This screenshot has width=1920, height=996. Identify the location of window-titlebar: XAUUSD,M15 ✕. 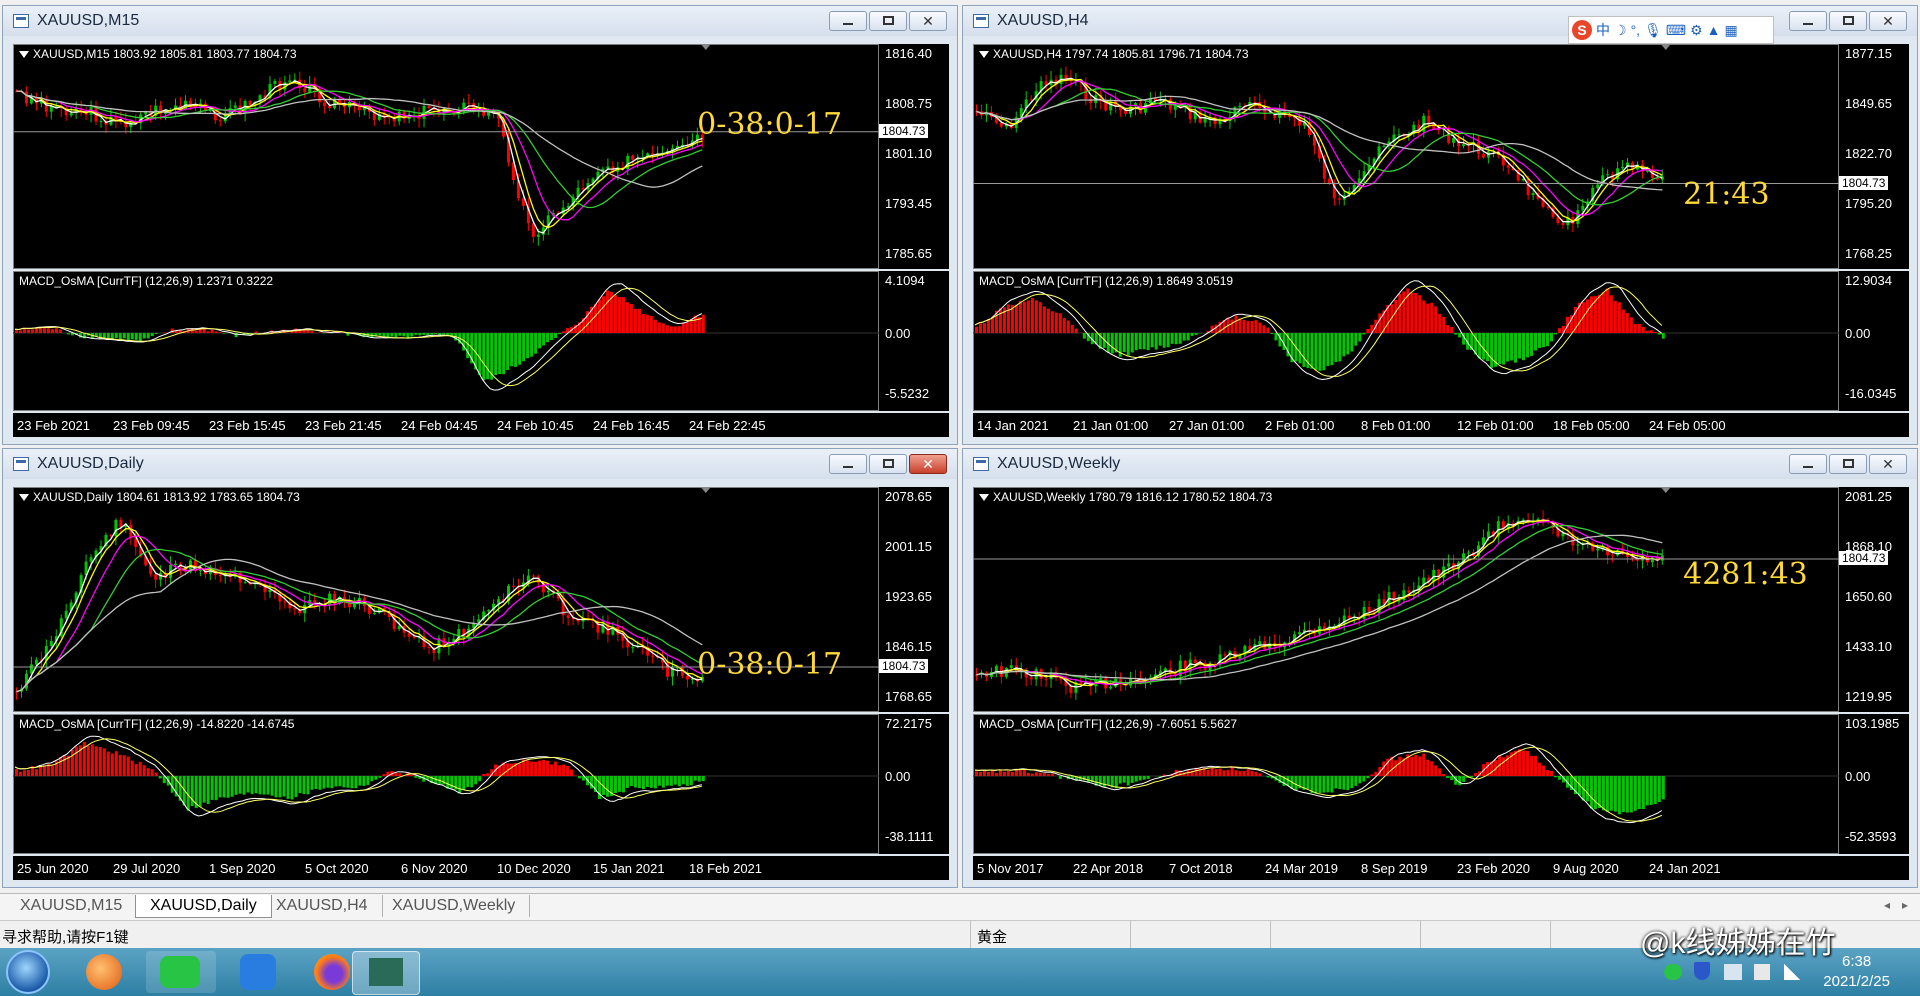
(480, 21).